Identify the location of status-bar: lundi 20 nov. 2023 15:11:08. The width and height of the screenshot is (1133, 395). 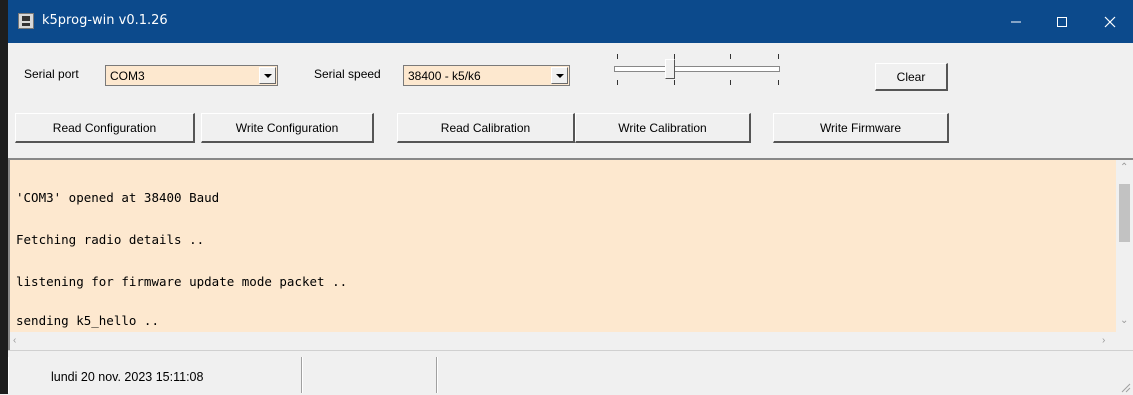
(570, 372).